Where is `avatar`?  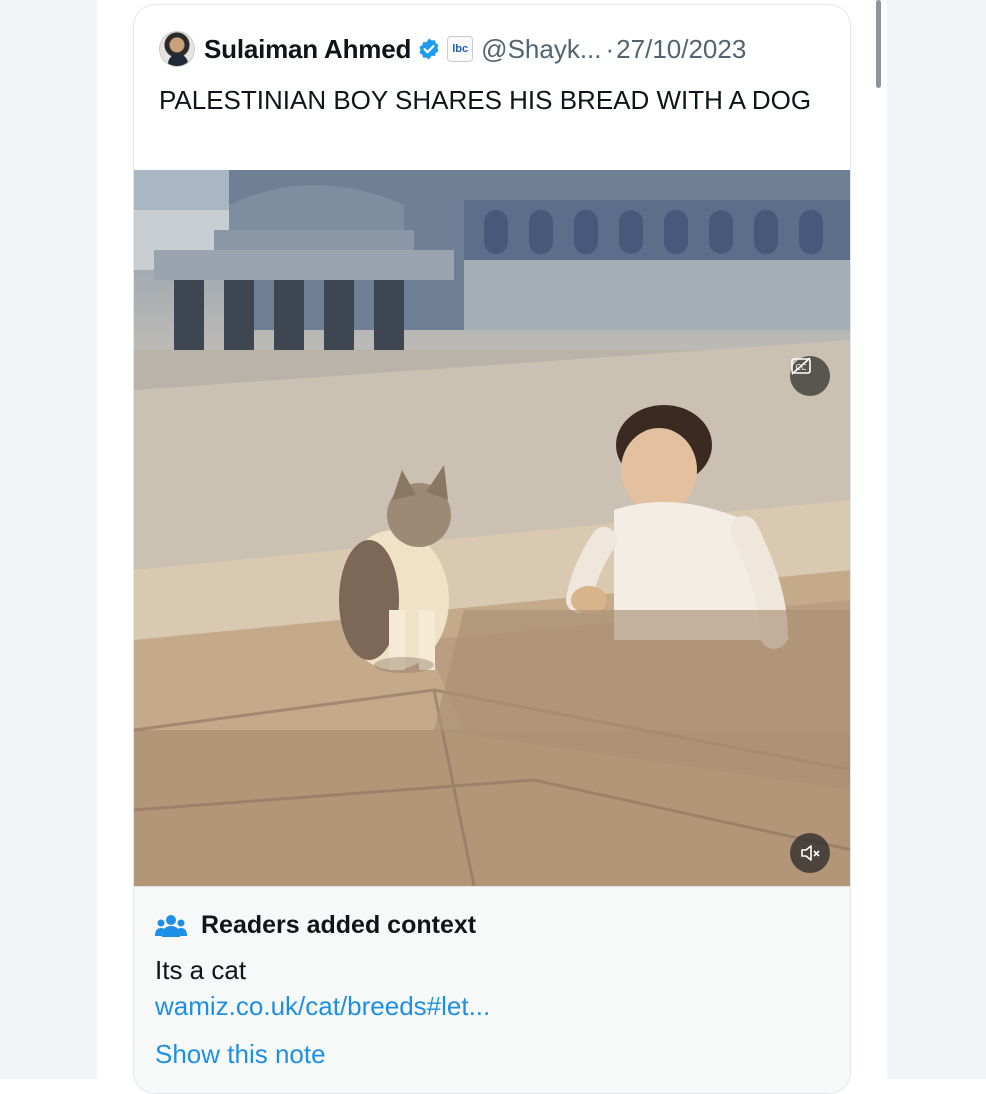
avatar is located at coordinates (177, 49).